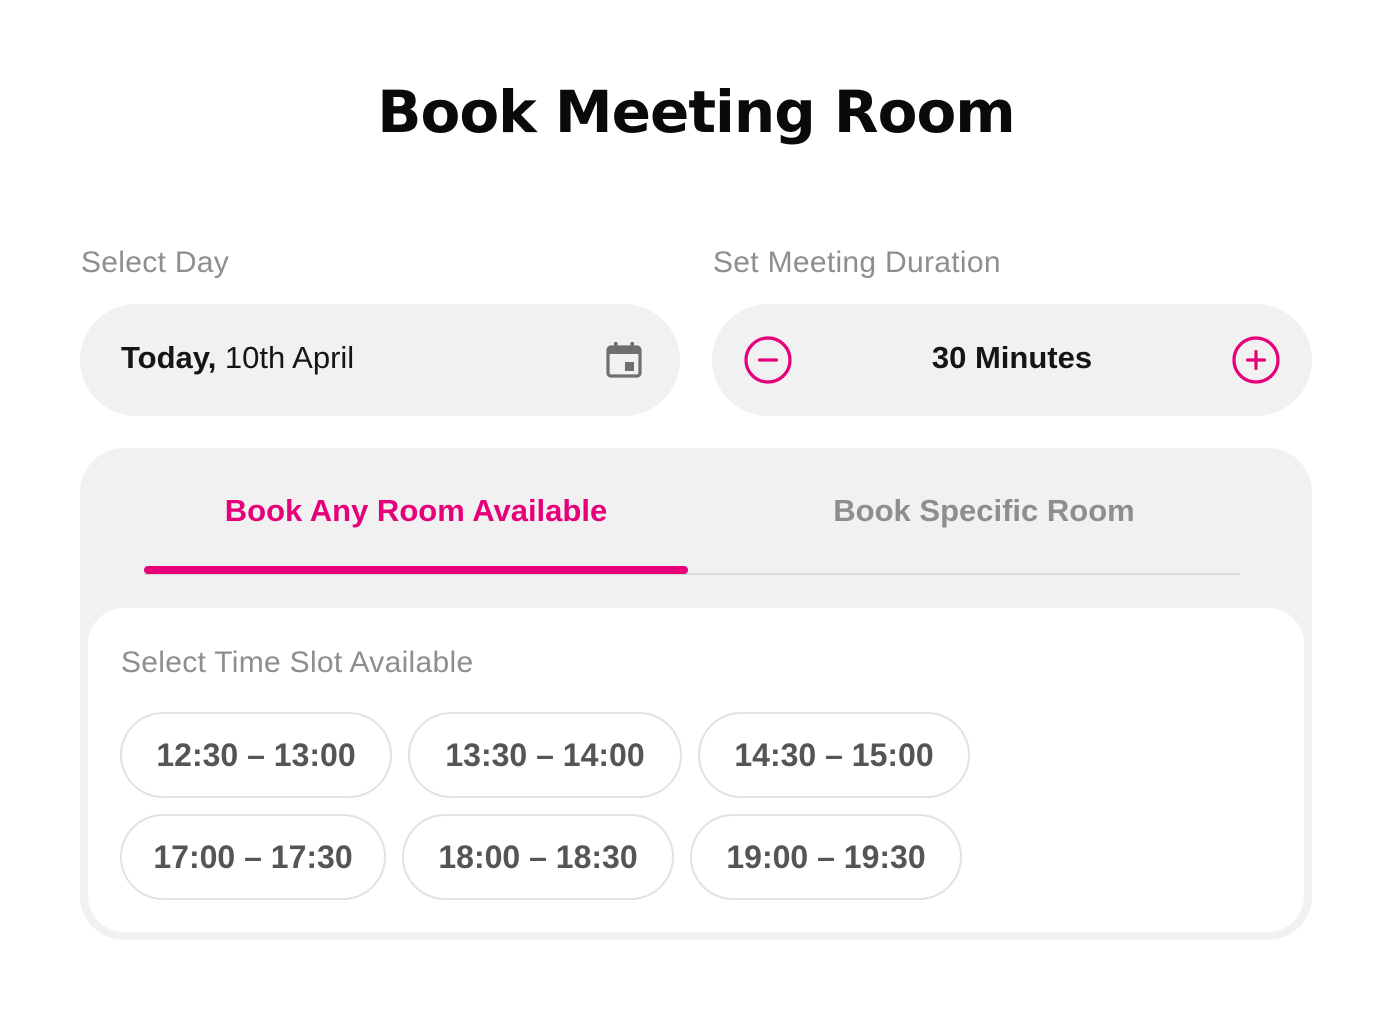 The width and height of the screenshot is (1392, 1020). Describe the element at coordinates (416, 511) in the screenshot. I see `tab-book-any-room: Book Any Room Available` at that location.